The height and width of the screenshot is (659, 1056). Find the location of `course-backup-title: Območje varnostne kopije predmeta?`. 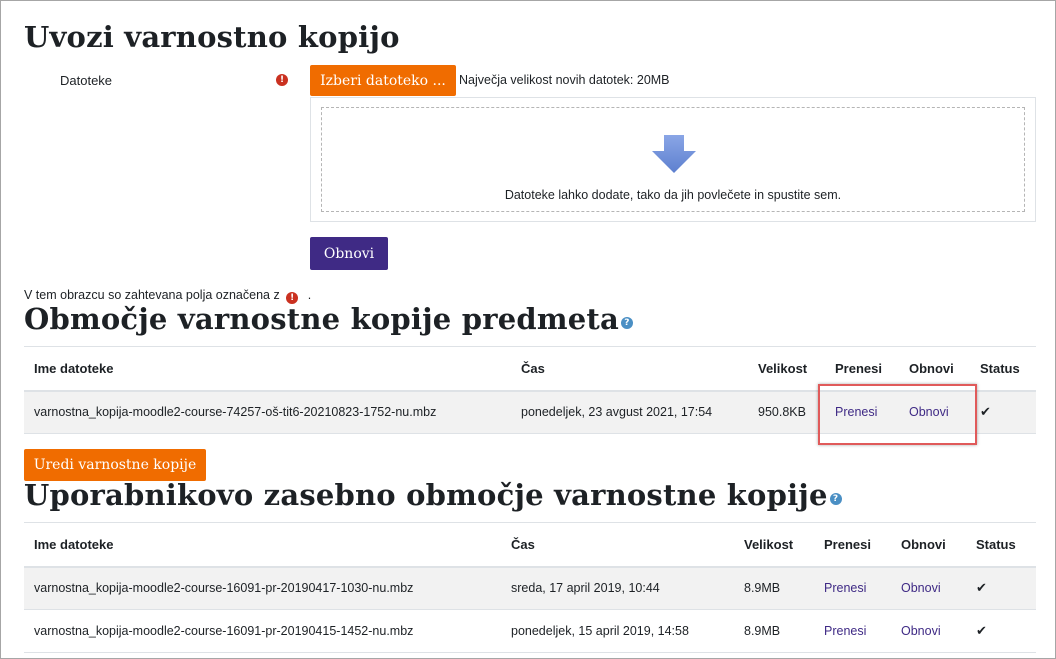

course-backup-title: Območje varnostne kopije predmeta? is located at coordinates (328, 319).